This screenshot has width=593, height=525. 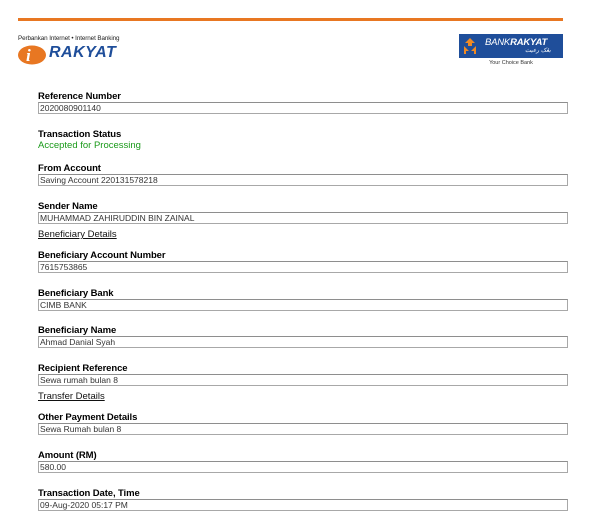 I want to click on from-account-value: Saving Account 220131578218, so click(x=303, y=180).